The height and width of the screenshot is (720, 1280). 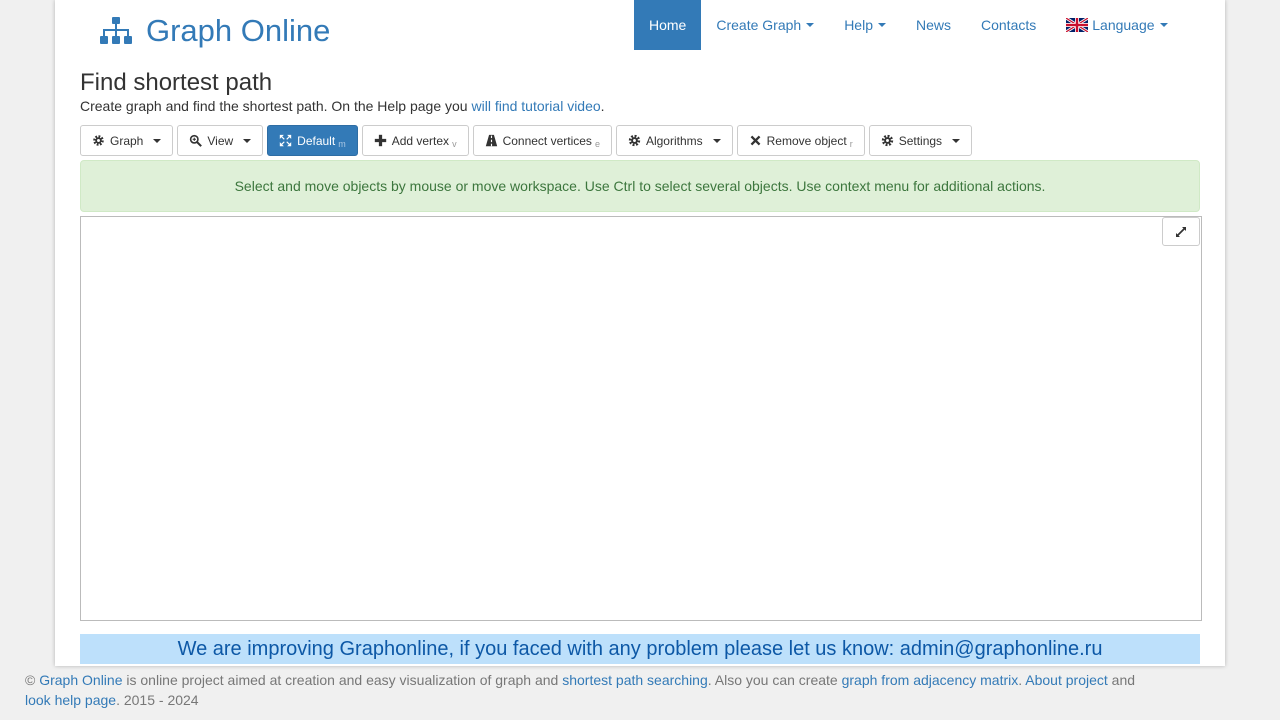 I want to click on add-vertex-hotkey: v, so click(x=454, y=144).